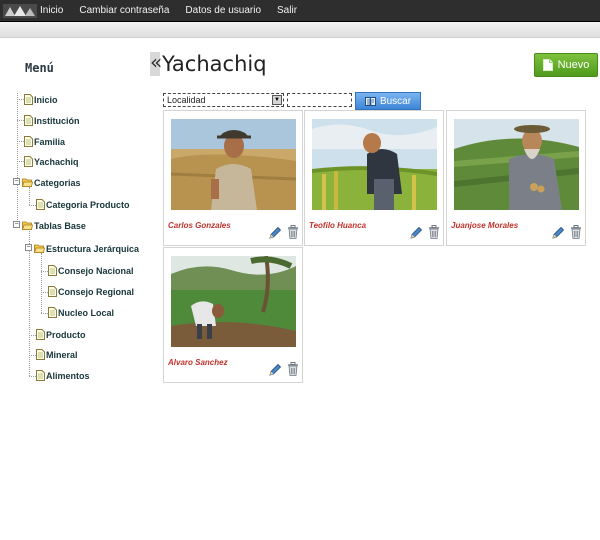 The image size is (600, 540). I want to click on new-button: Nuevo, so click(566, 65).